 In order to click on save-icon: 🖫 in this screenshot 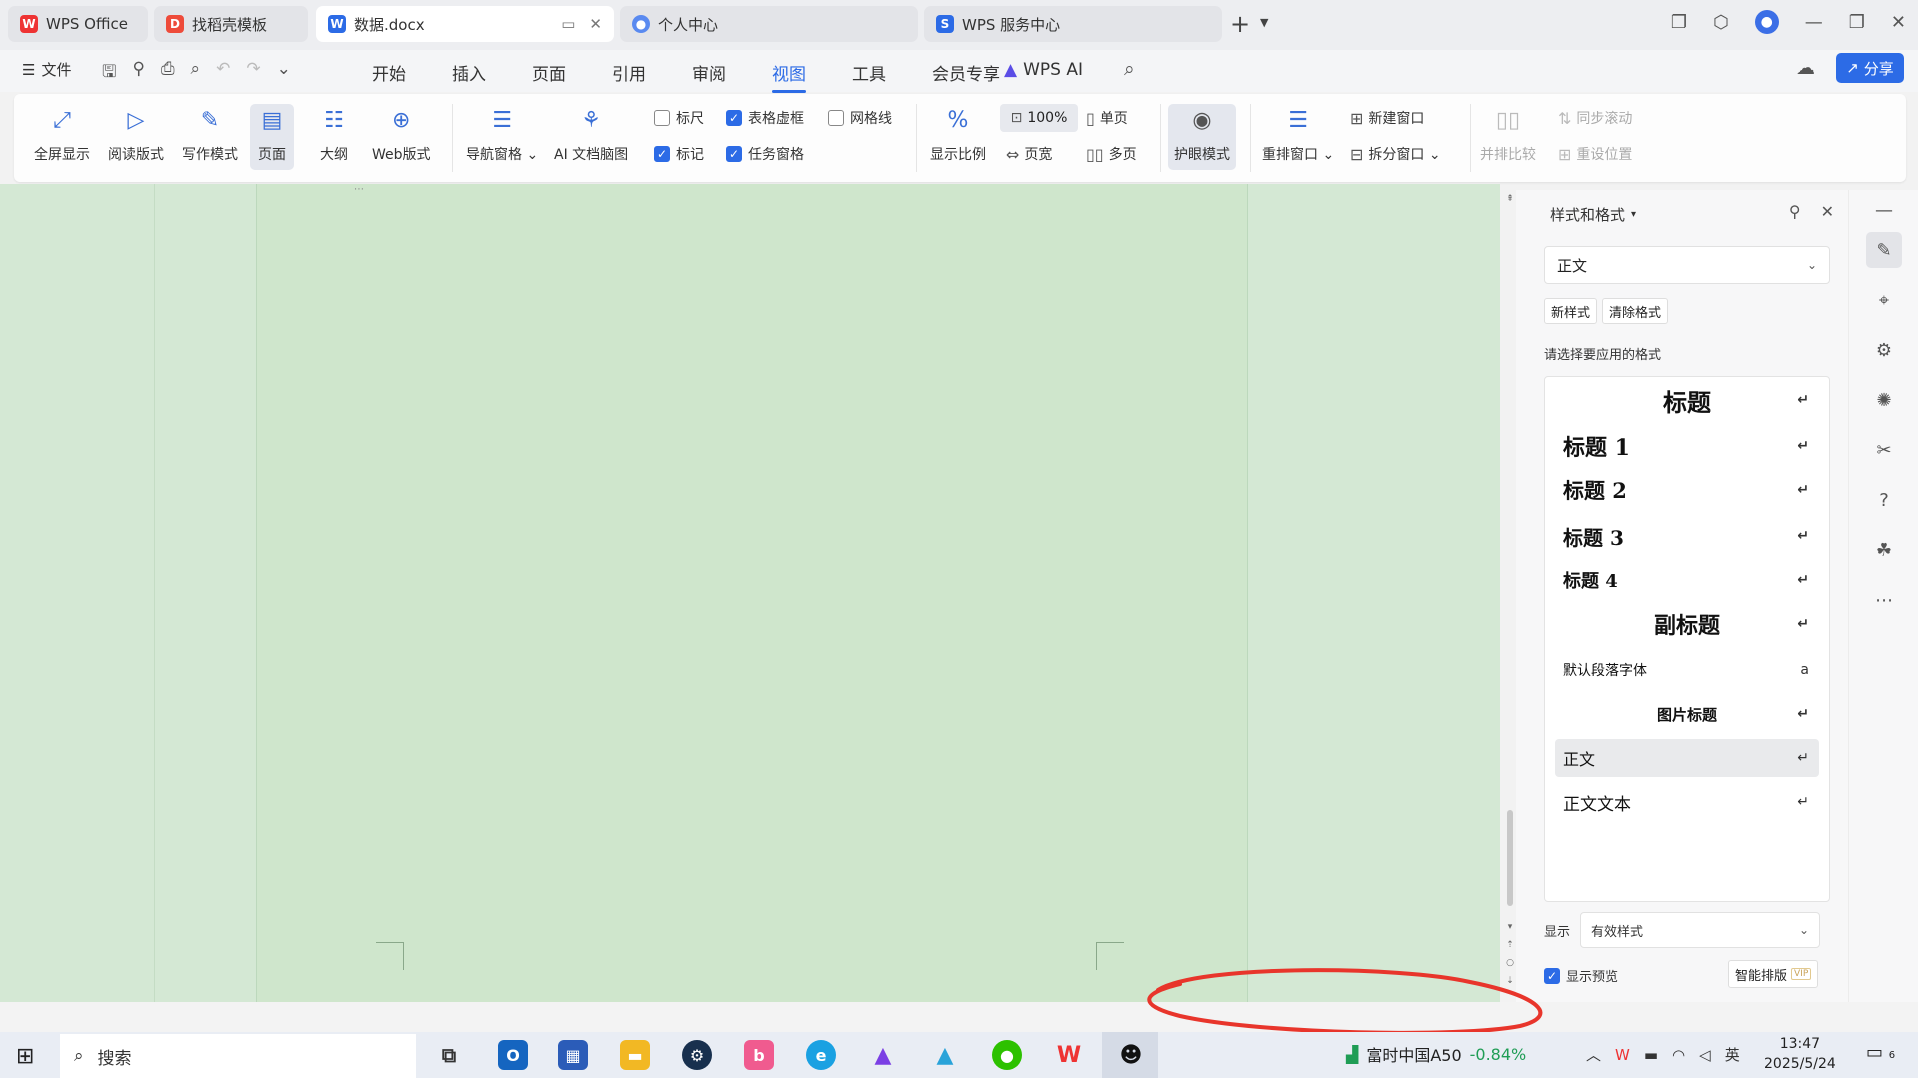, I will do `click(109, 73)`.